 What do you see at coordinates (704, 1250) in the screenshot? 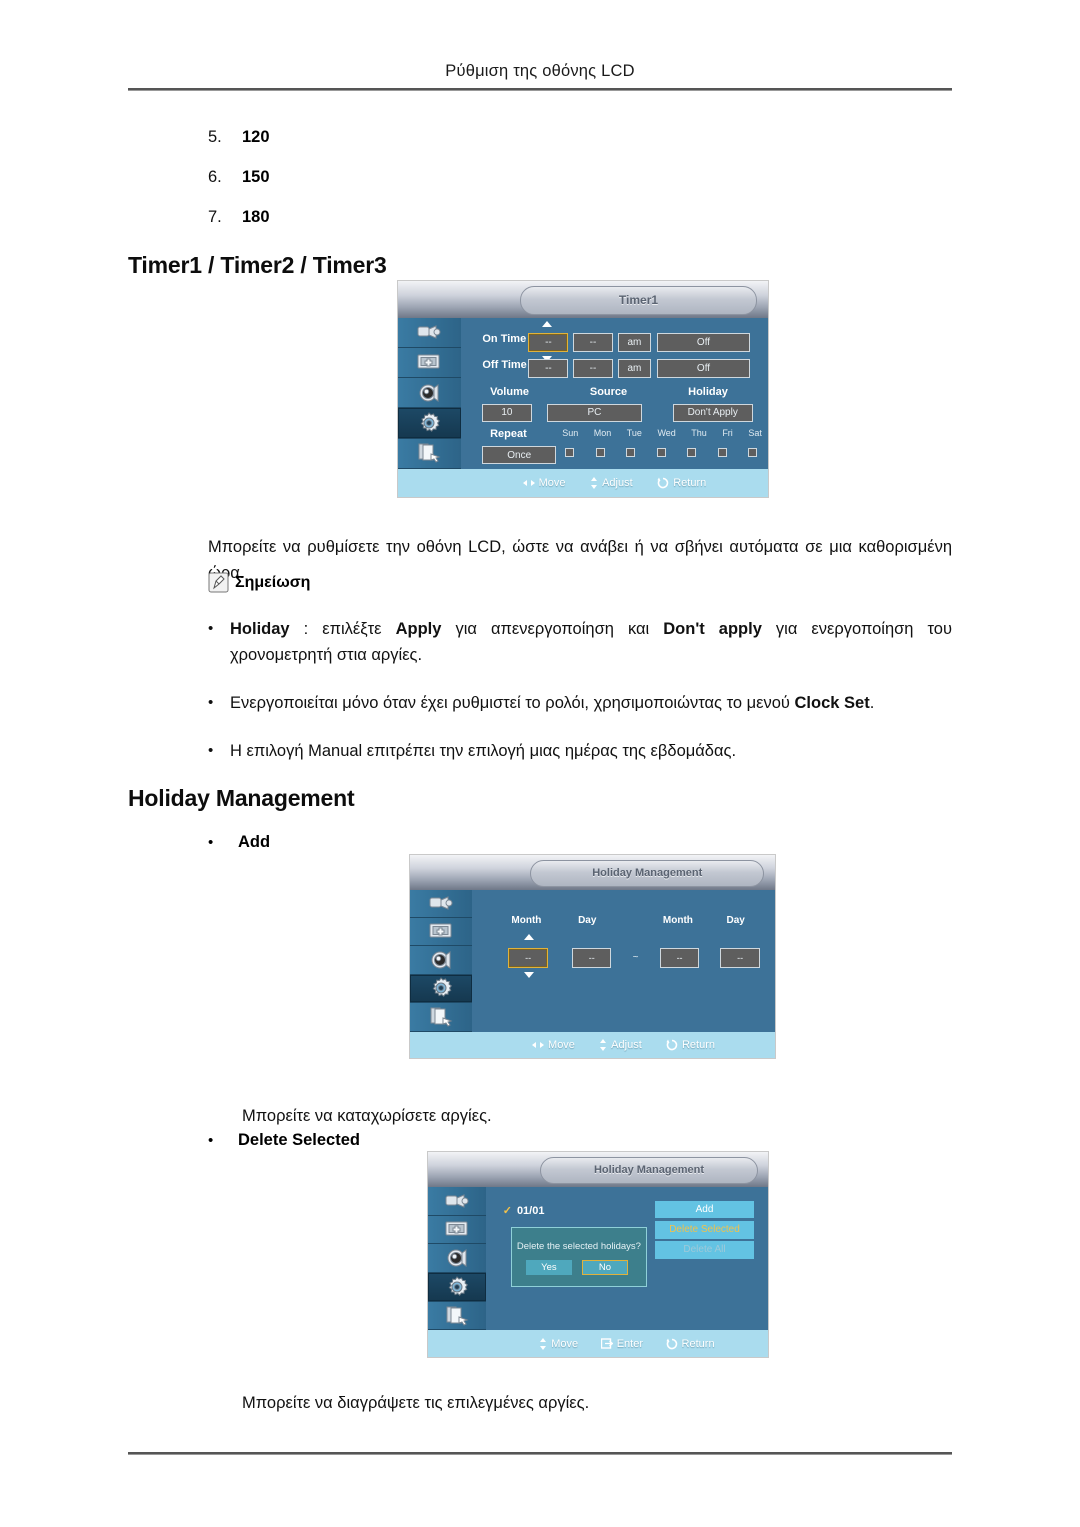
I see `delete-all-button: Delete All` at bounding box center [704, 1250].